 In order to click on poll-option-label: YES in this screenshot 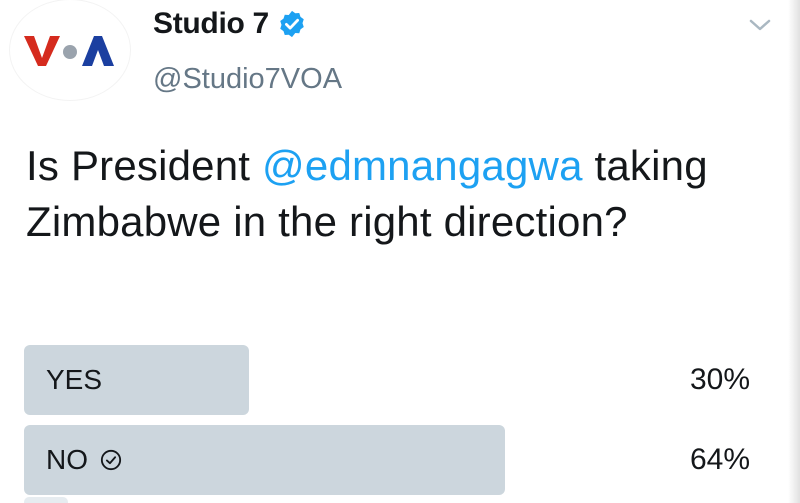, I will do `click(74, 379)`.